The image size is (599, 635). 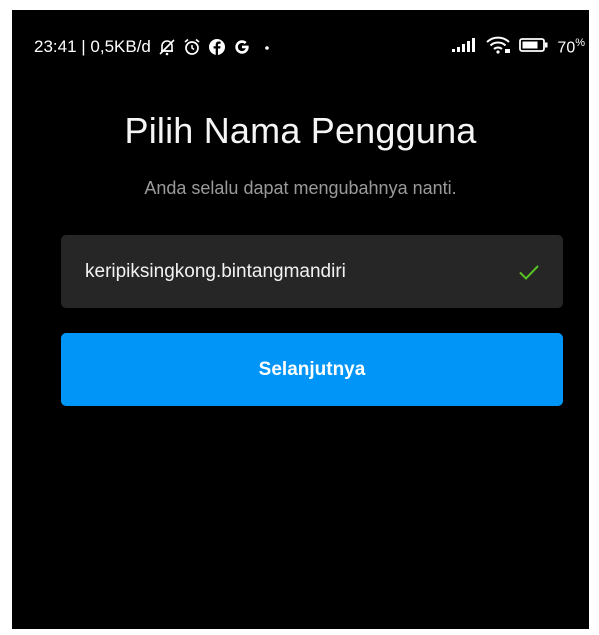 What do you see at coordinates (580, 42) in the screenshot?
I see `battery-percent-unit: %` at bounding box center [580, 42].